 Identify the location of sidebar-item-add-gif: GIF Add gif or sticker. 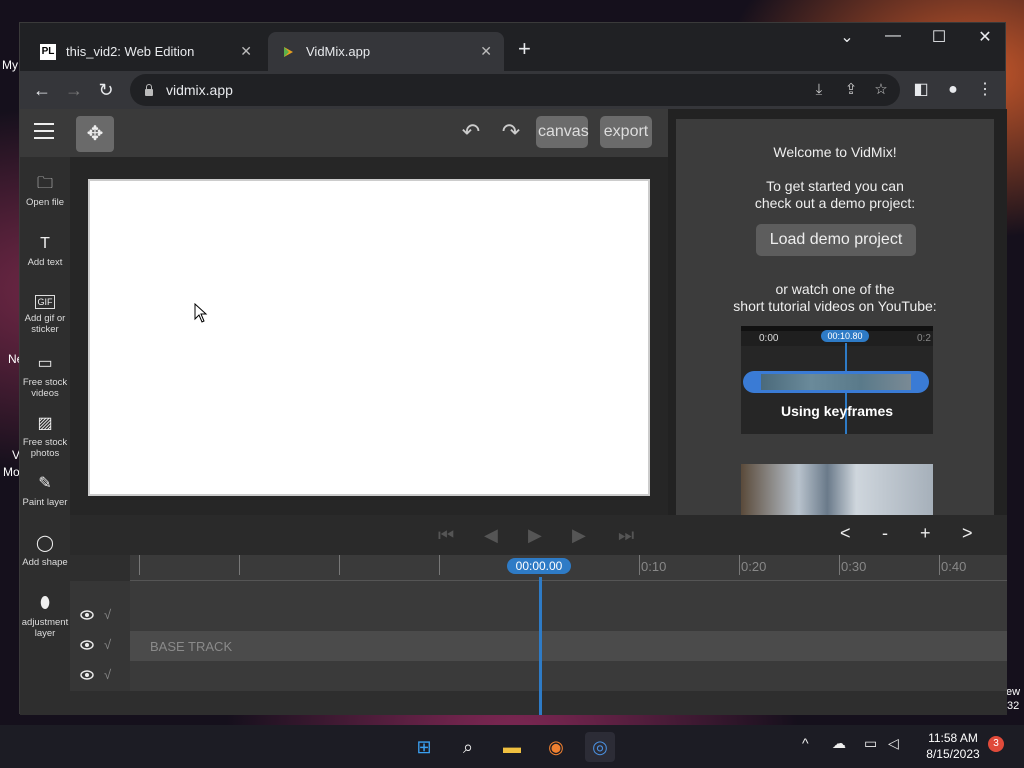
(45, 315).